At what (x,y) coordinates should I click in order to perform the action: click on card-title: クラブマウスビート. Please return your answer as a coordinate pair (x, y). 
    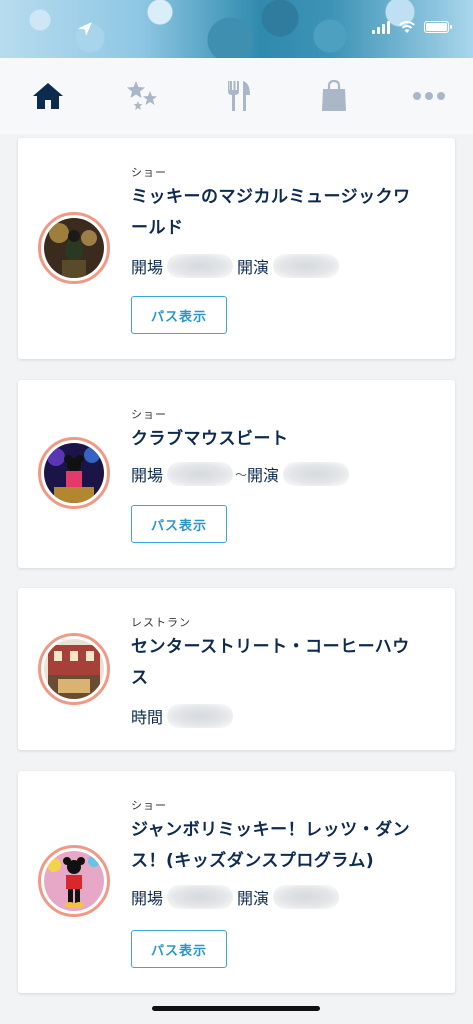
    Looking at the image, I should click on (210, 439).